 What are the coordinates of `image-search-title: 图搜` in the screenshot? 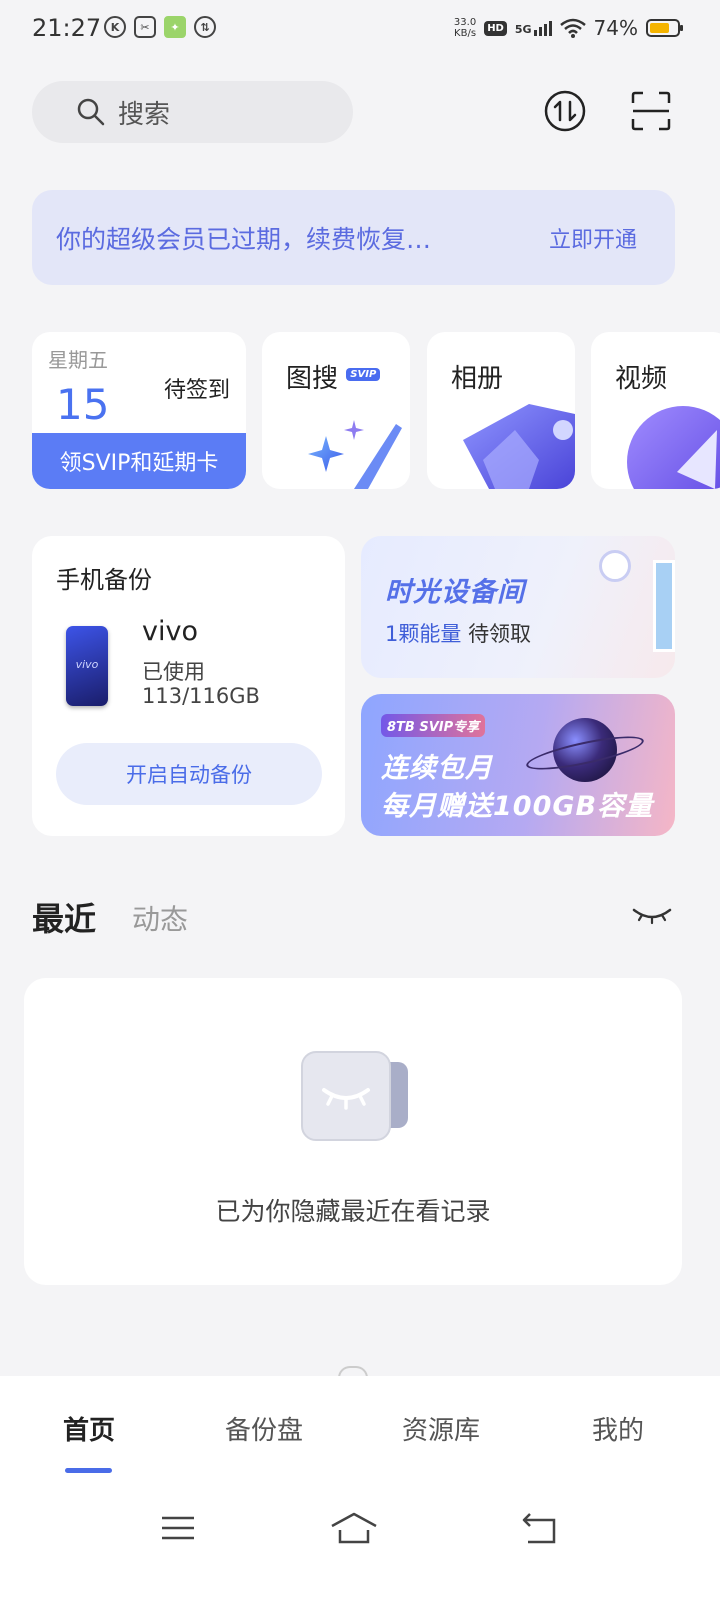 It's located at (312, 379).